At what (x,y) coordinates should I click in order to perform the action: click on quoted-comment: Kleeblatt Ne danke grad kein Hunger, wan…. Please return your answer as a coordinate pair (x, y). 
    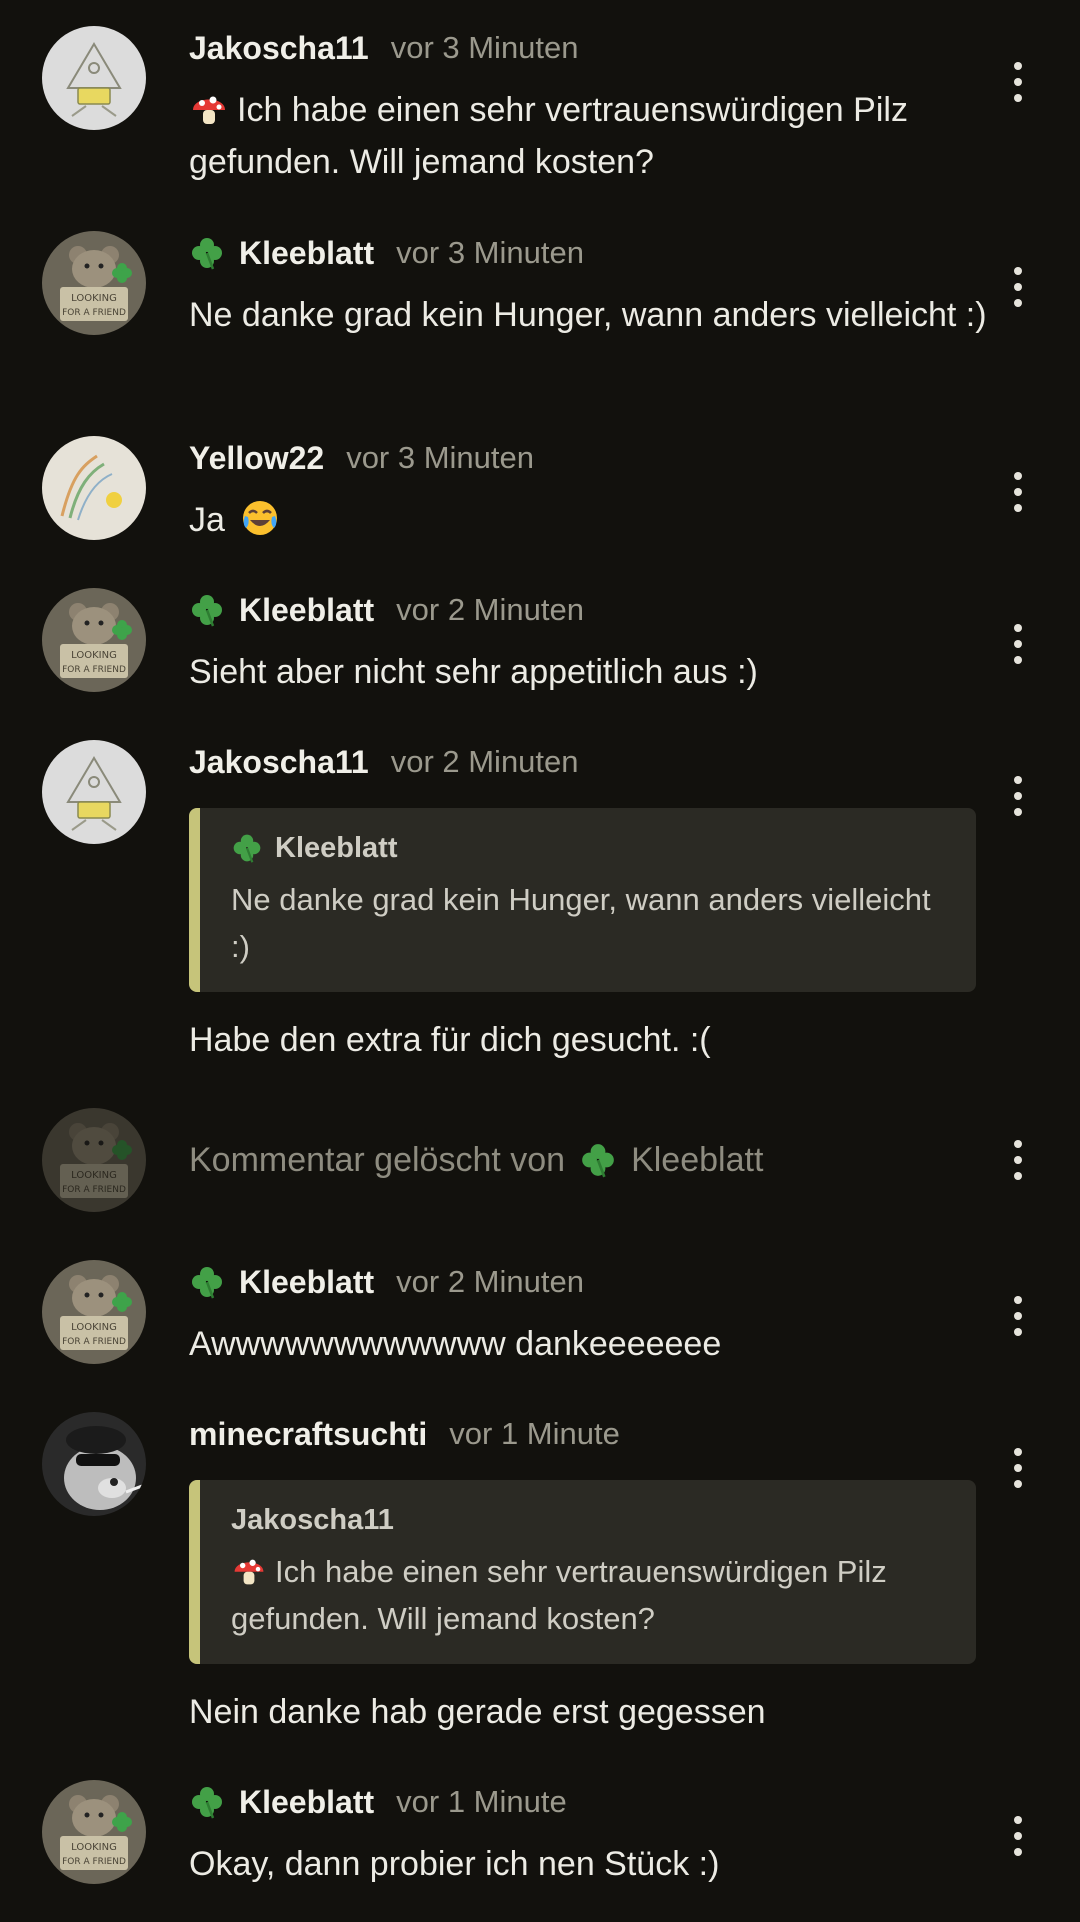
    Looking at the image, I should click on (582, 900).